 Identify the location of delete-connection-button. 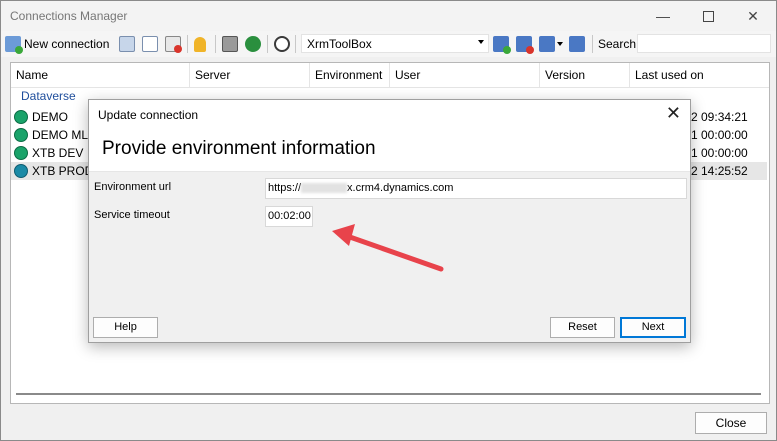
(173, 44).